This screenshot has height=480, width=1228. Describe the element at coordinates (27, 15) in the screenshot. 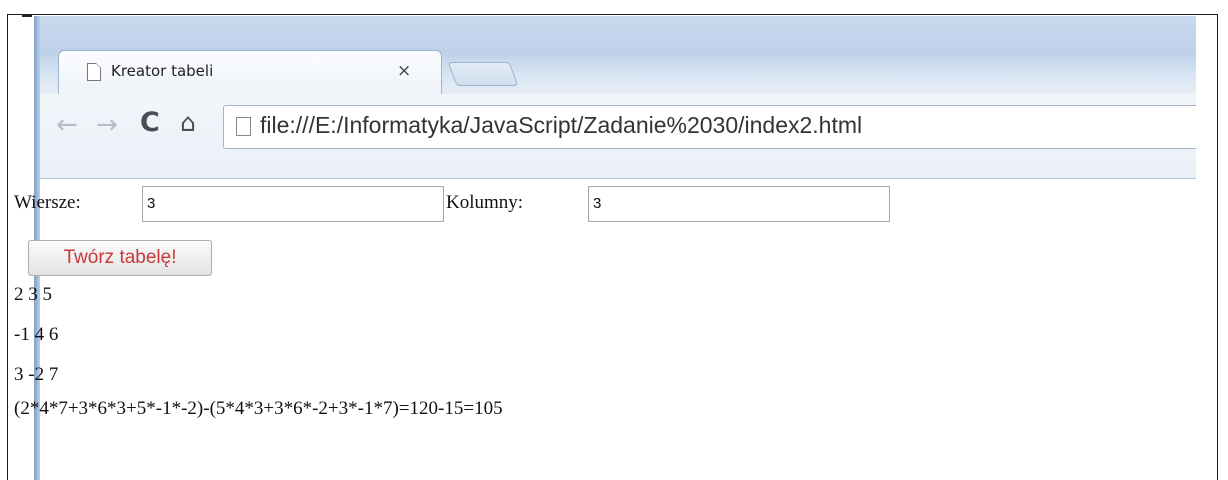

I see `frame-corner-mark` at that location.